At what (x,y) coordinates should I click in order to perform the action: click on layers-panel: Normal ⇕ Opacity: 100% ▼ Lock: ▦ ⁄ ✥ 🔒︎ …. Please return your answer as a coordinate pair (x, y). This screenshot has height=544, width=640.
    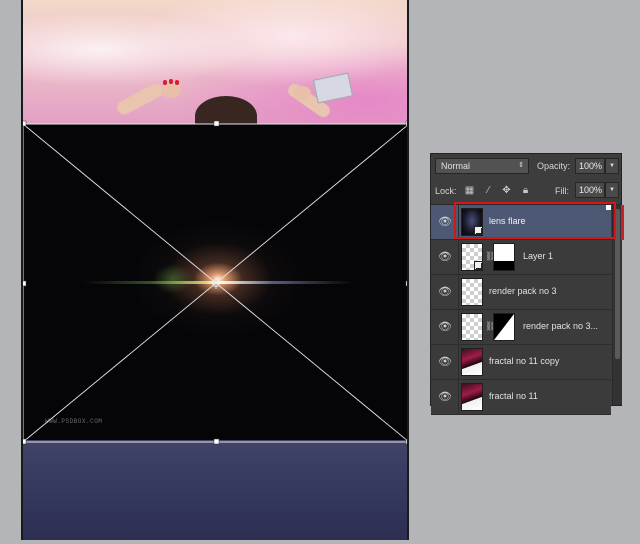
    Looking at the image, I should click on (526, 284).